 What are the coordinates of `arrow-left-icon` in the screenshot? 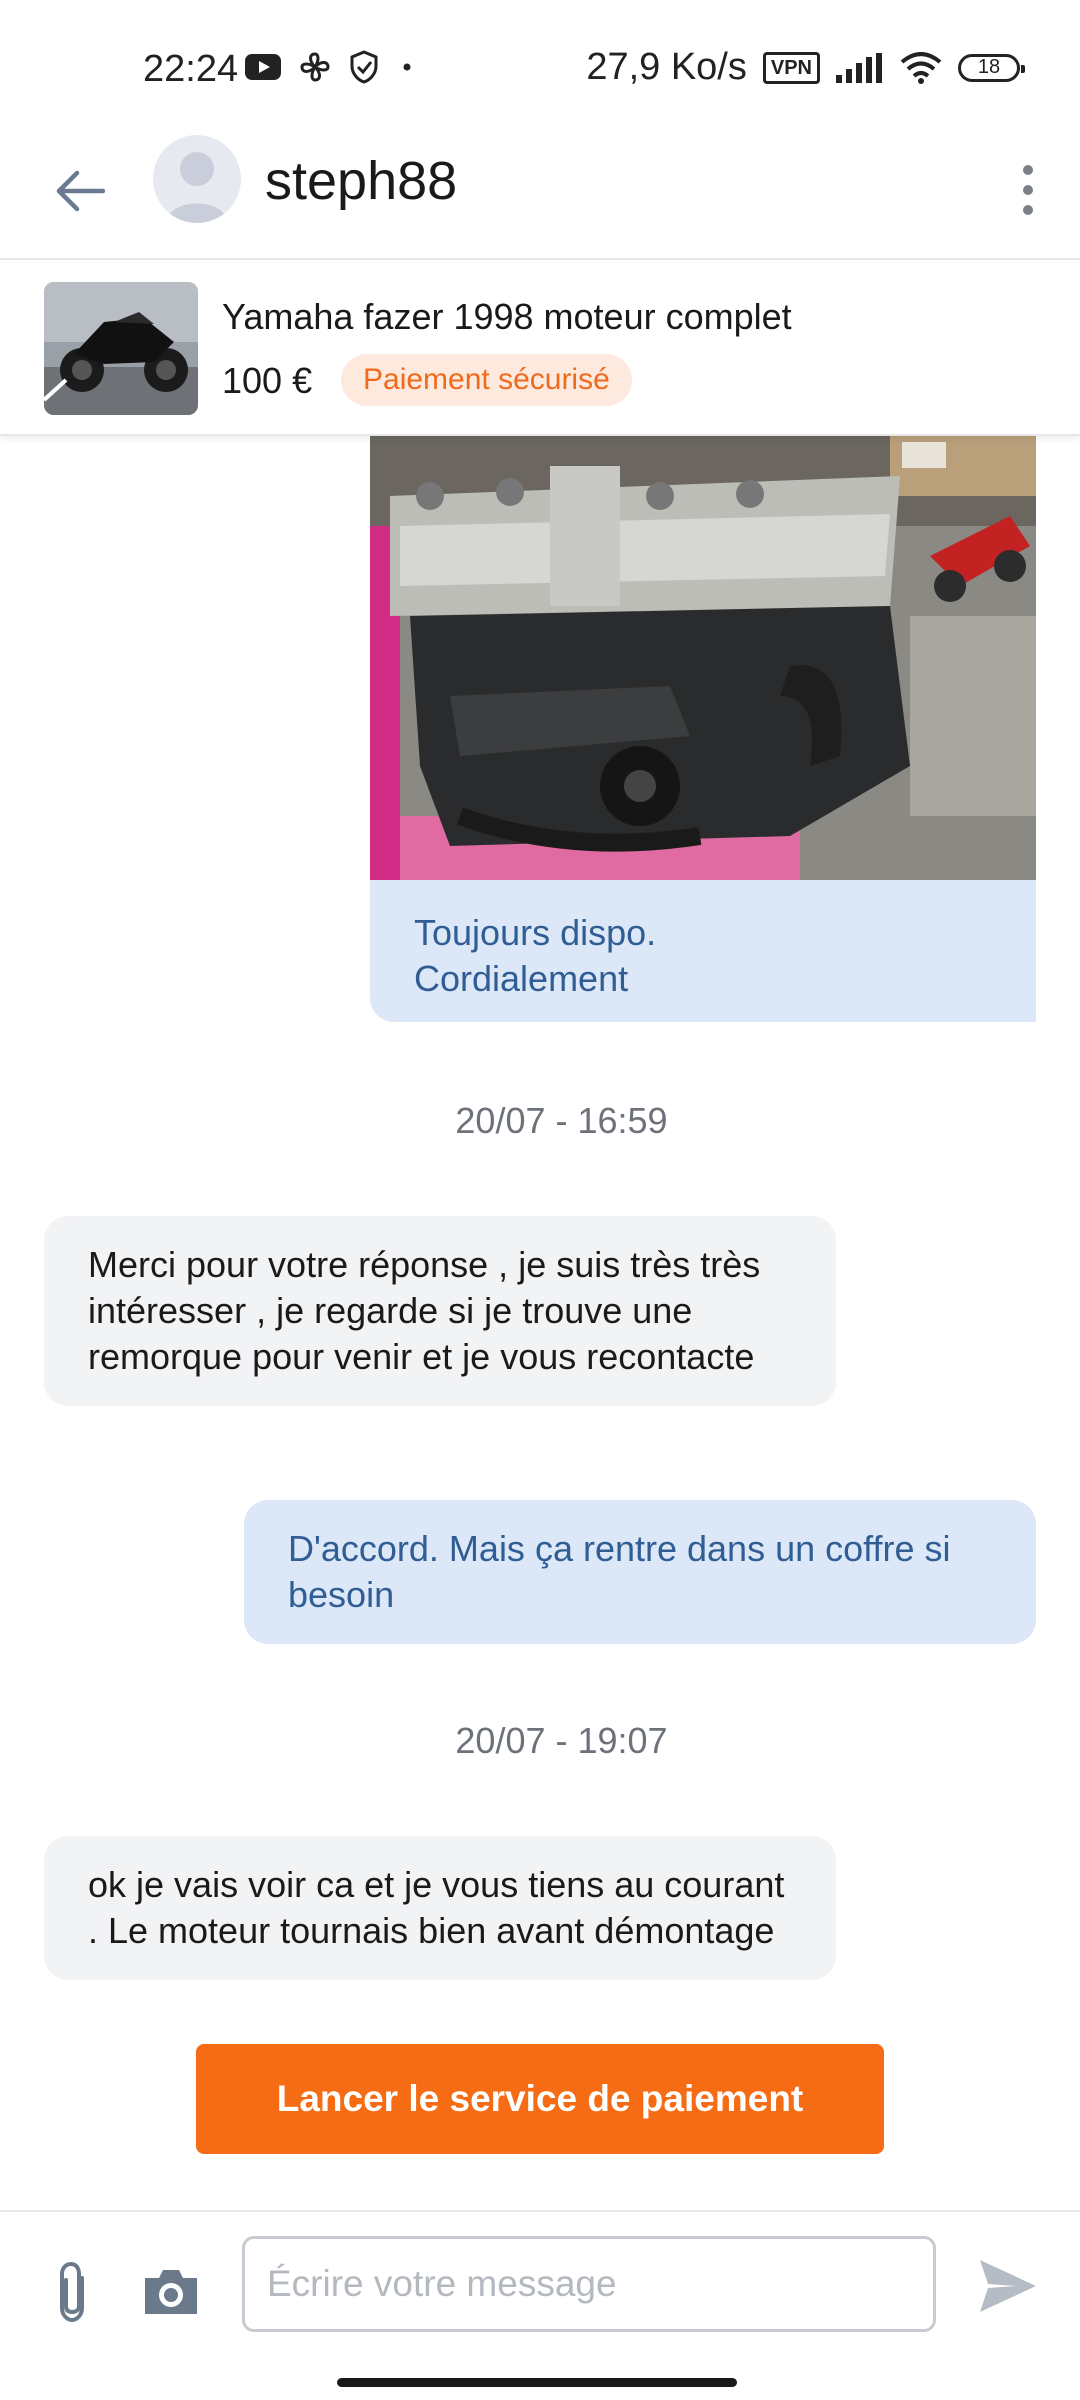 It's located at (80, 191).